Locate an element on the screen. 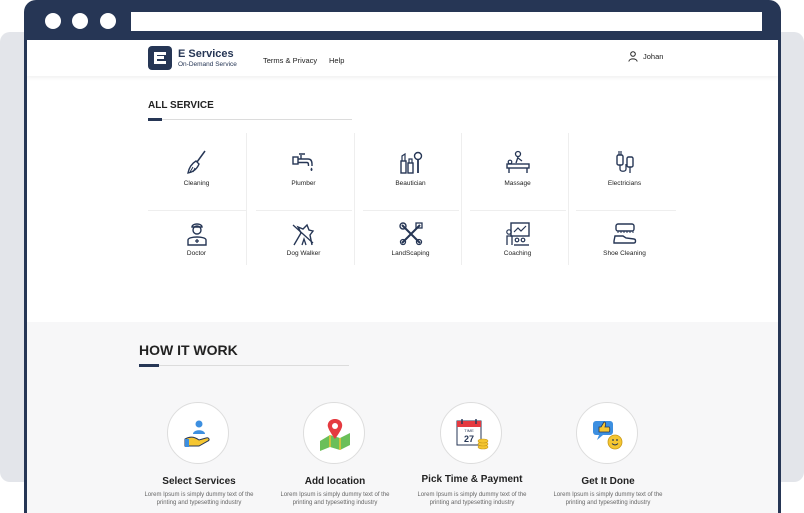 Image resolution: width=804 pixels, height=513 pixels. massage-icon is located at coordinates (518, 161).